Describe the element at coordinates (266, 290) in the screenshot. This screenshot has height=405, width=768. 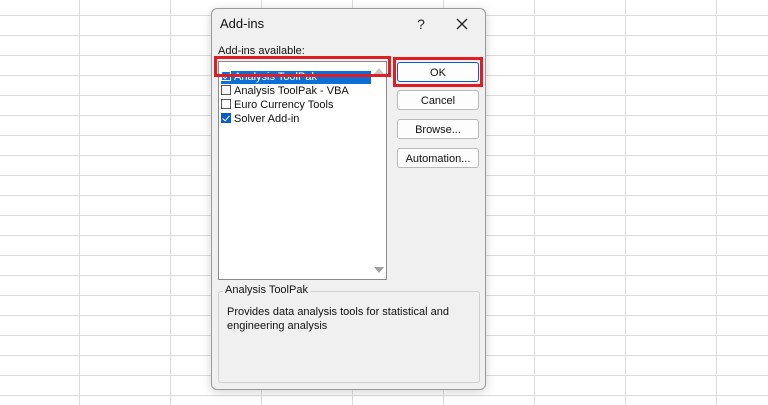
I see `description-title: Analysis ToolPak` at that location.